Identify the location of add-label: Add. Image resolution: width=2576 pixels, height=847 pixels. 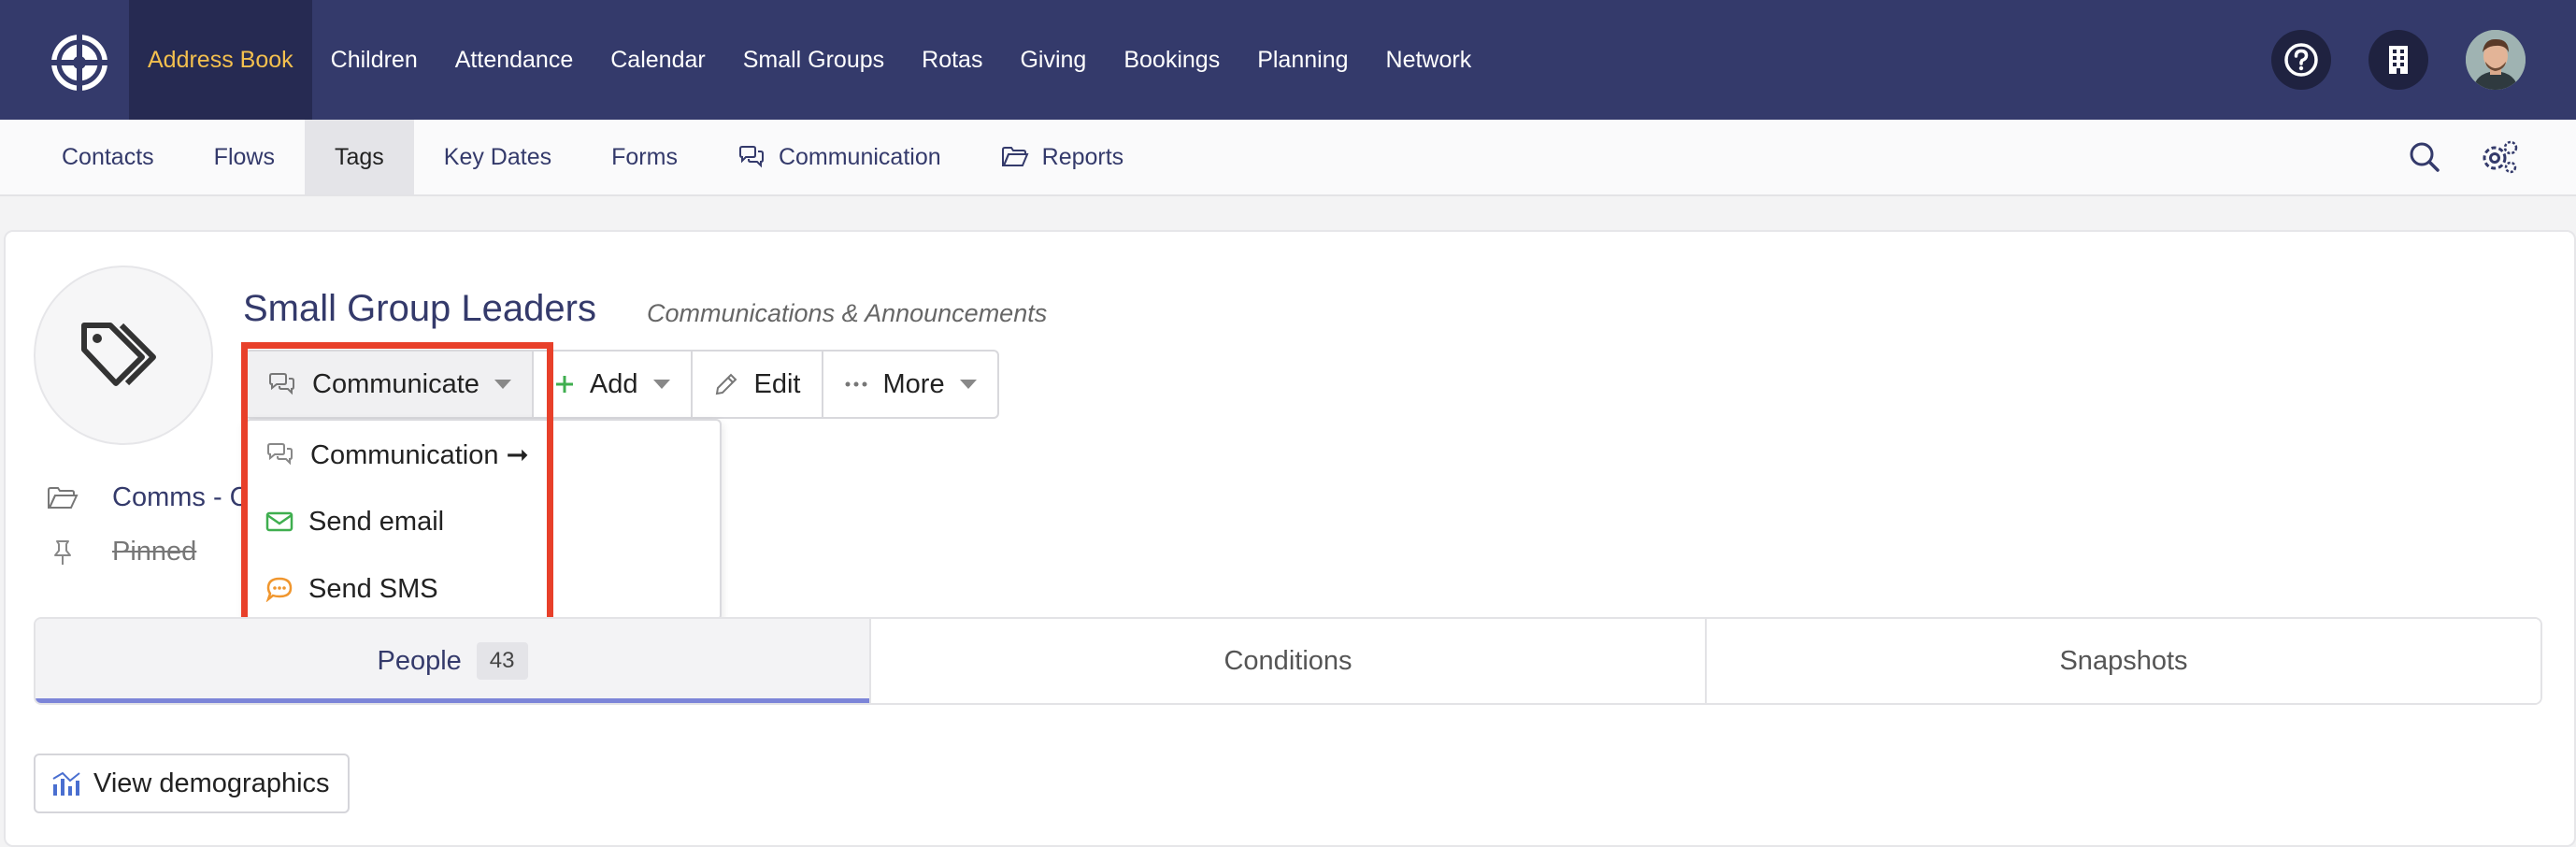
(613, 383).